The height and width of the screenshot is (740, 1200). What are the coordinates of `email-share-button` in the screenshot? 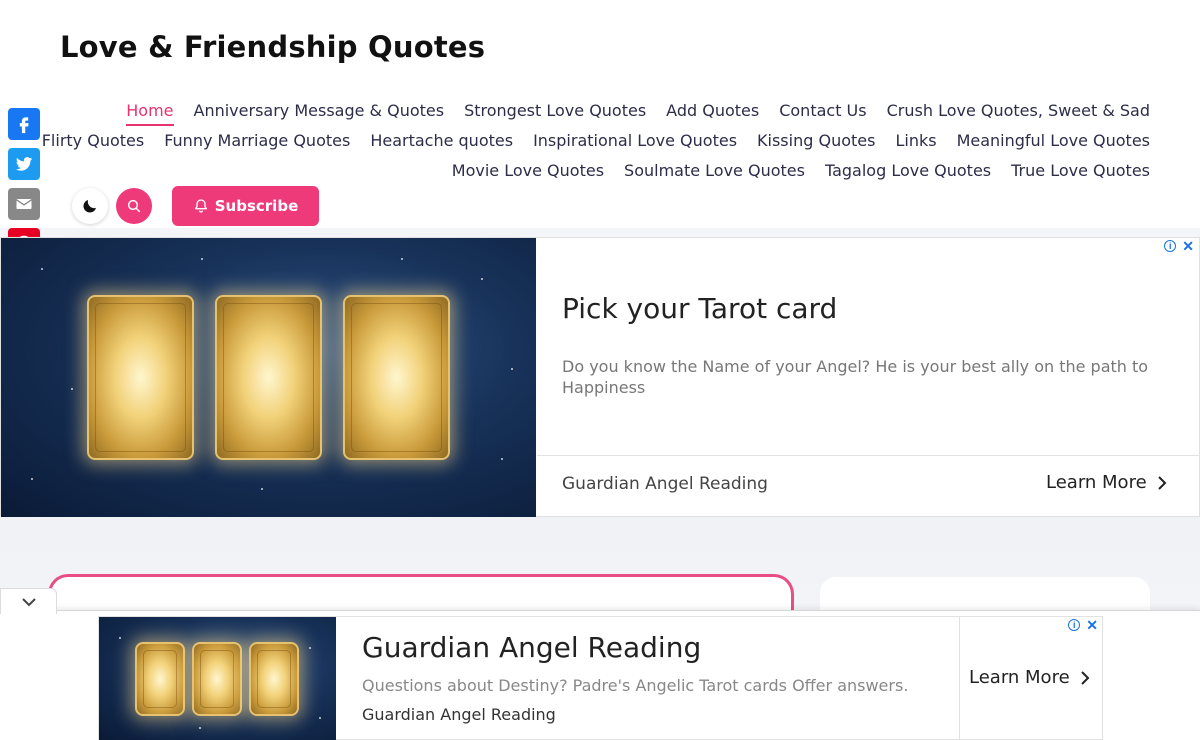 It's located at (24, 204).